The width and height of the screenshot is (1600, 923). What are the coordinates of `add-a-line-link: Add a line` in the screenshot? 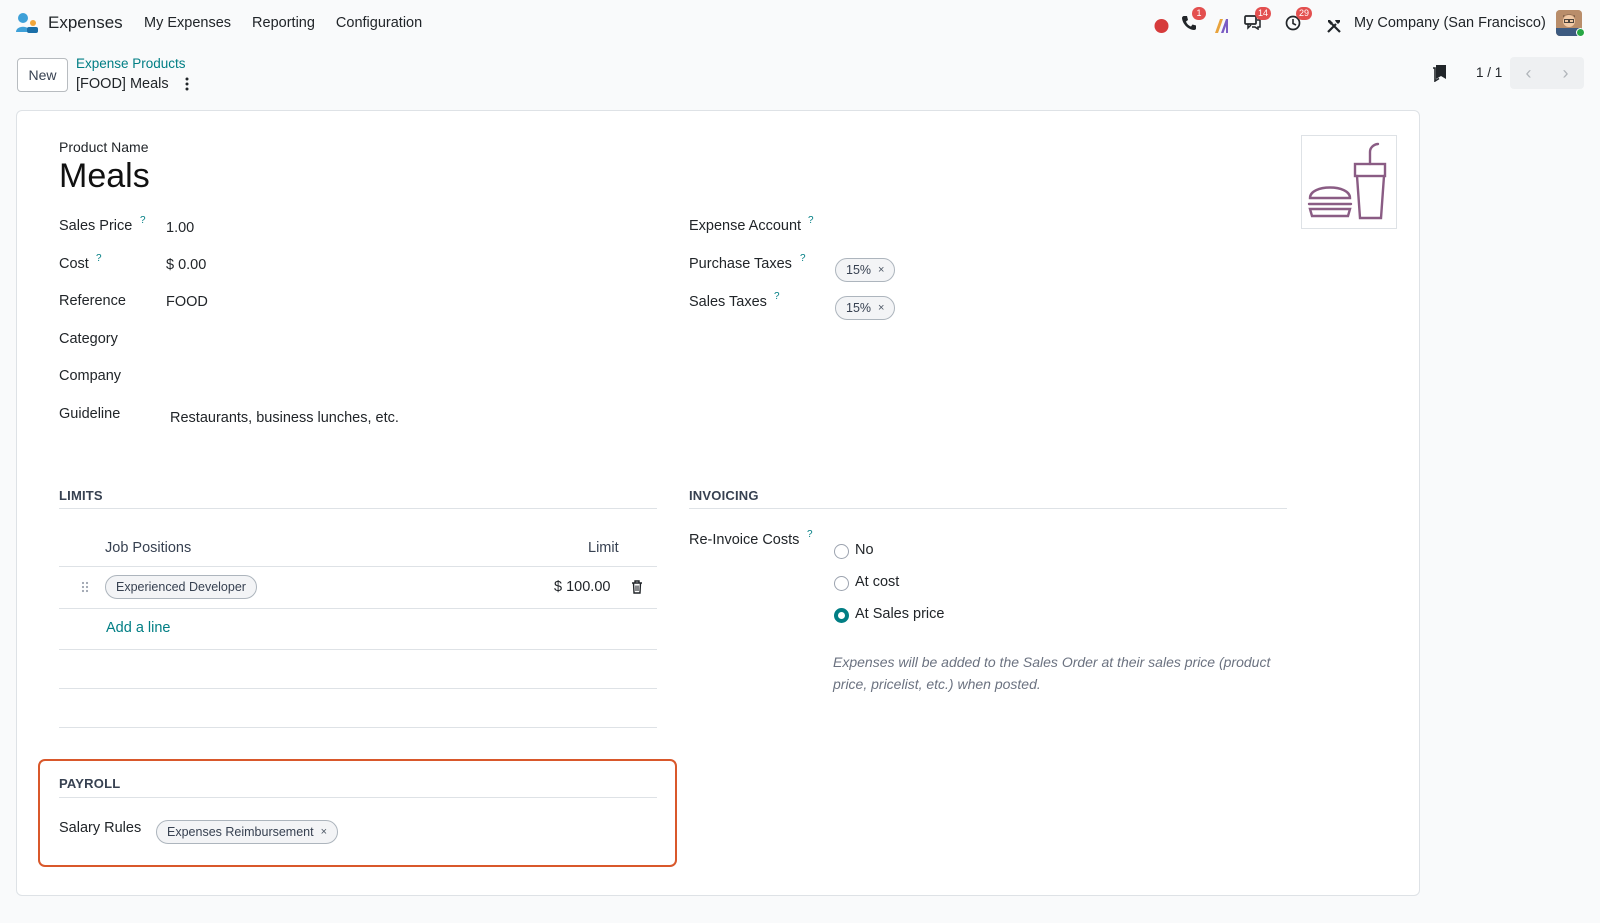 It's located at (138, 628).